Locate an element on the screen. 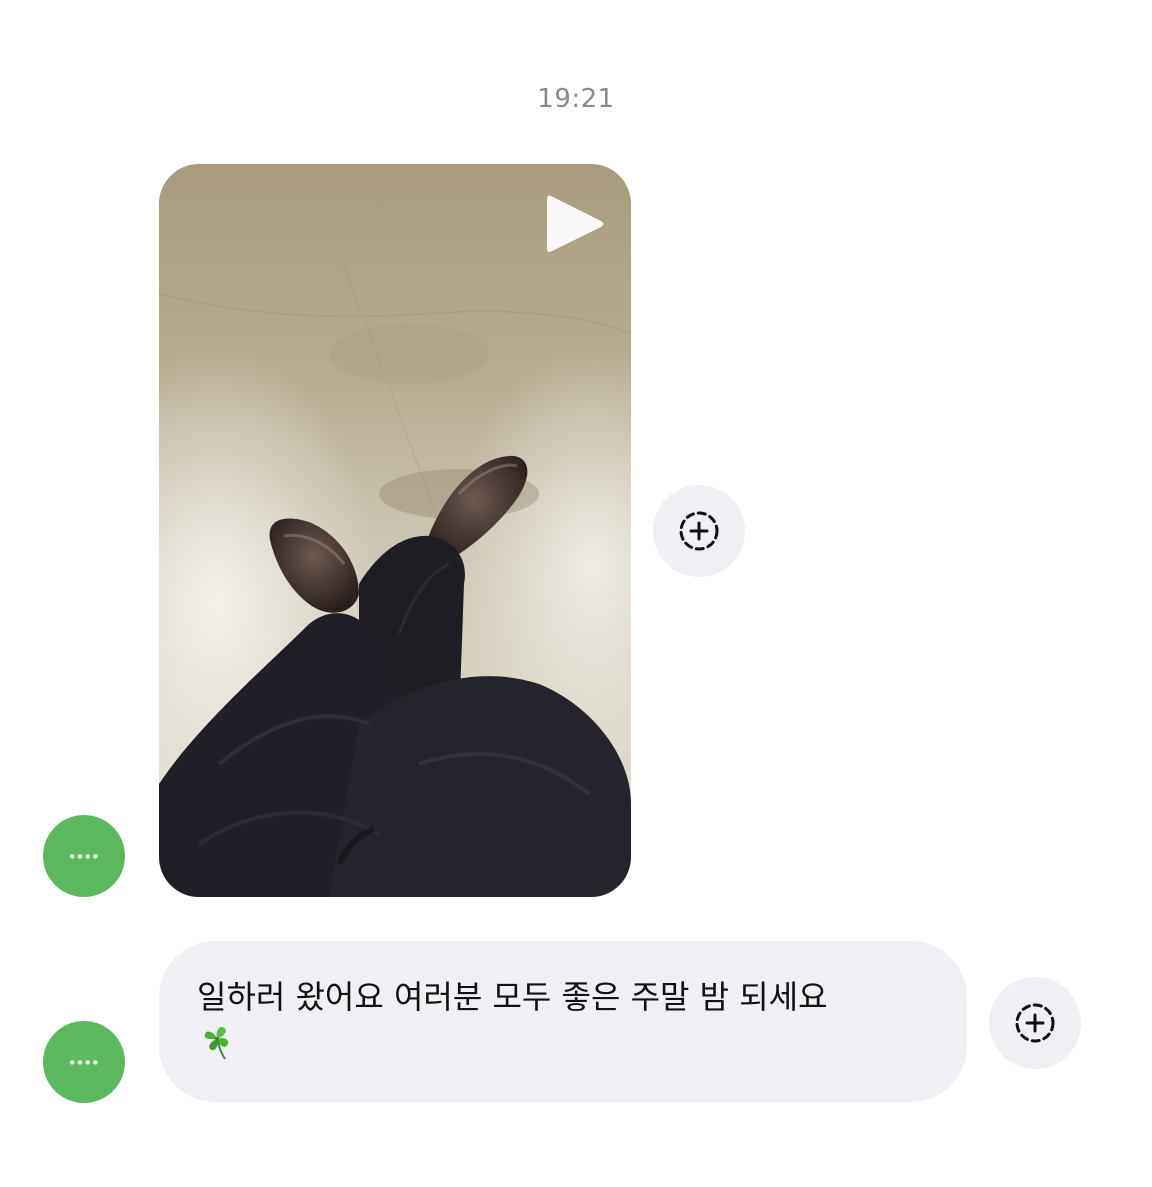 This screenshot has height=1187, width=1152. text-message-bubble: 일하러 왔어요 여러분 모두 좋은 주말 밤 되세요 is located at coordinates (563, 1021).